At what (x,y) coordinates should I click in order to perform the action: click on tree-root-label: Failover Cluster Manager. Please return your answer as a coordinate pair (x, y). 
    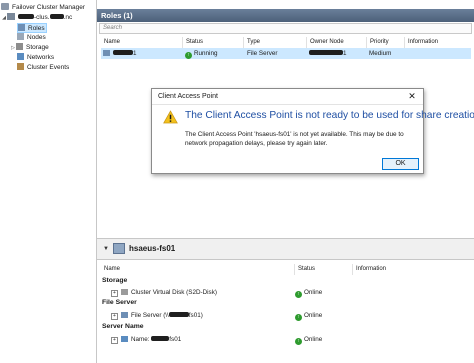
    Looking at the image, I should click on (48, 7).